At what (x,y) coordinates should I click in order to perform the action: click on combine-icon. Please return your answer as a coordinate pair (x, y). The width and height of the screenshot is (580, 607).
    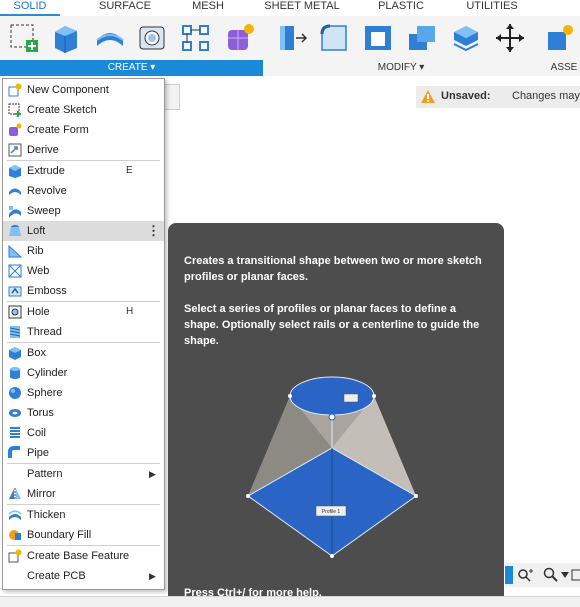
    Looking at the image, I should click on (422, 38).